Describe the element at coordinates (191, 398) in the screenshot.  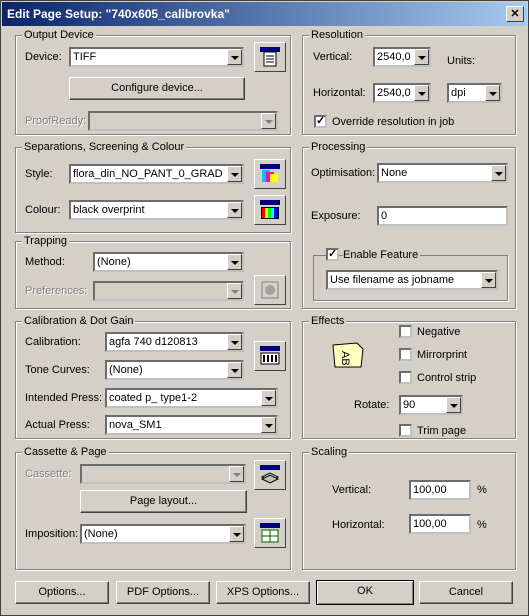
I see `intended-press-select: coated p_ type1-2` at that location.